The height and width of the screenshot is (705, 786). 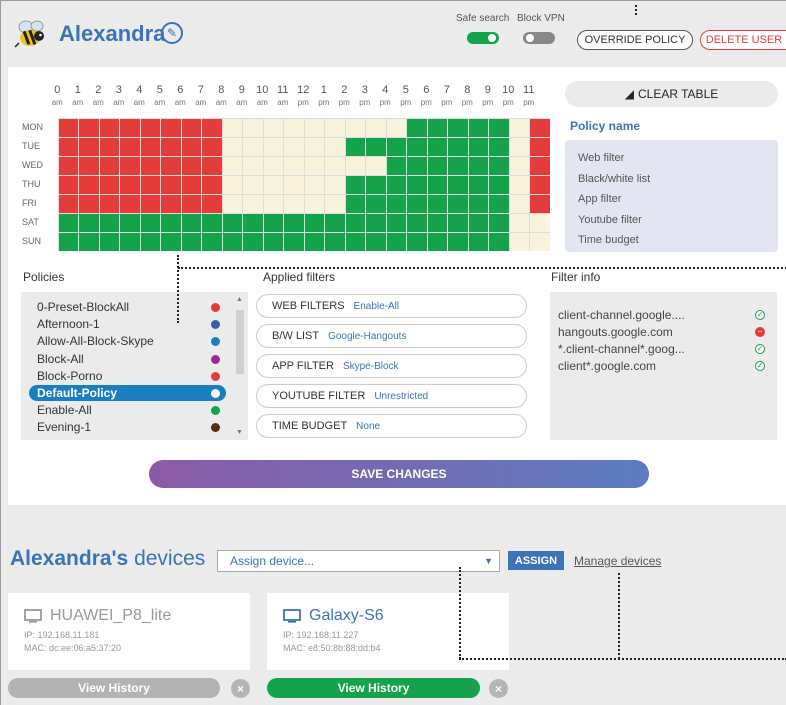 What do you see at coordinates (126, 427) in the screenshot?
I see `policy-list-item: Evening-1` at bounding box center [126, 427].